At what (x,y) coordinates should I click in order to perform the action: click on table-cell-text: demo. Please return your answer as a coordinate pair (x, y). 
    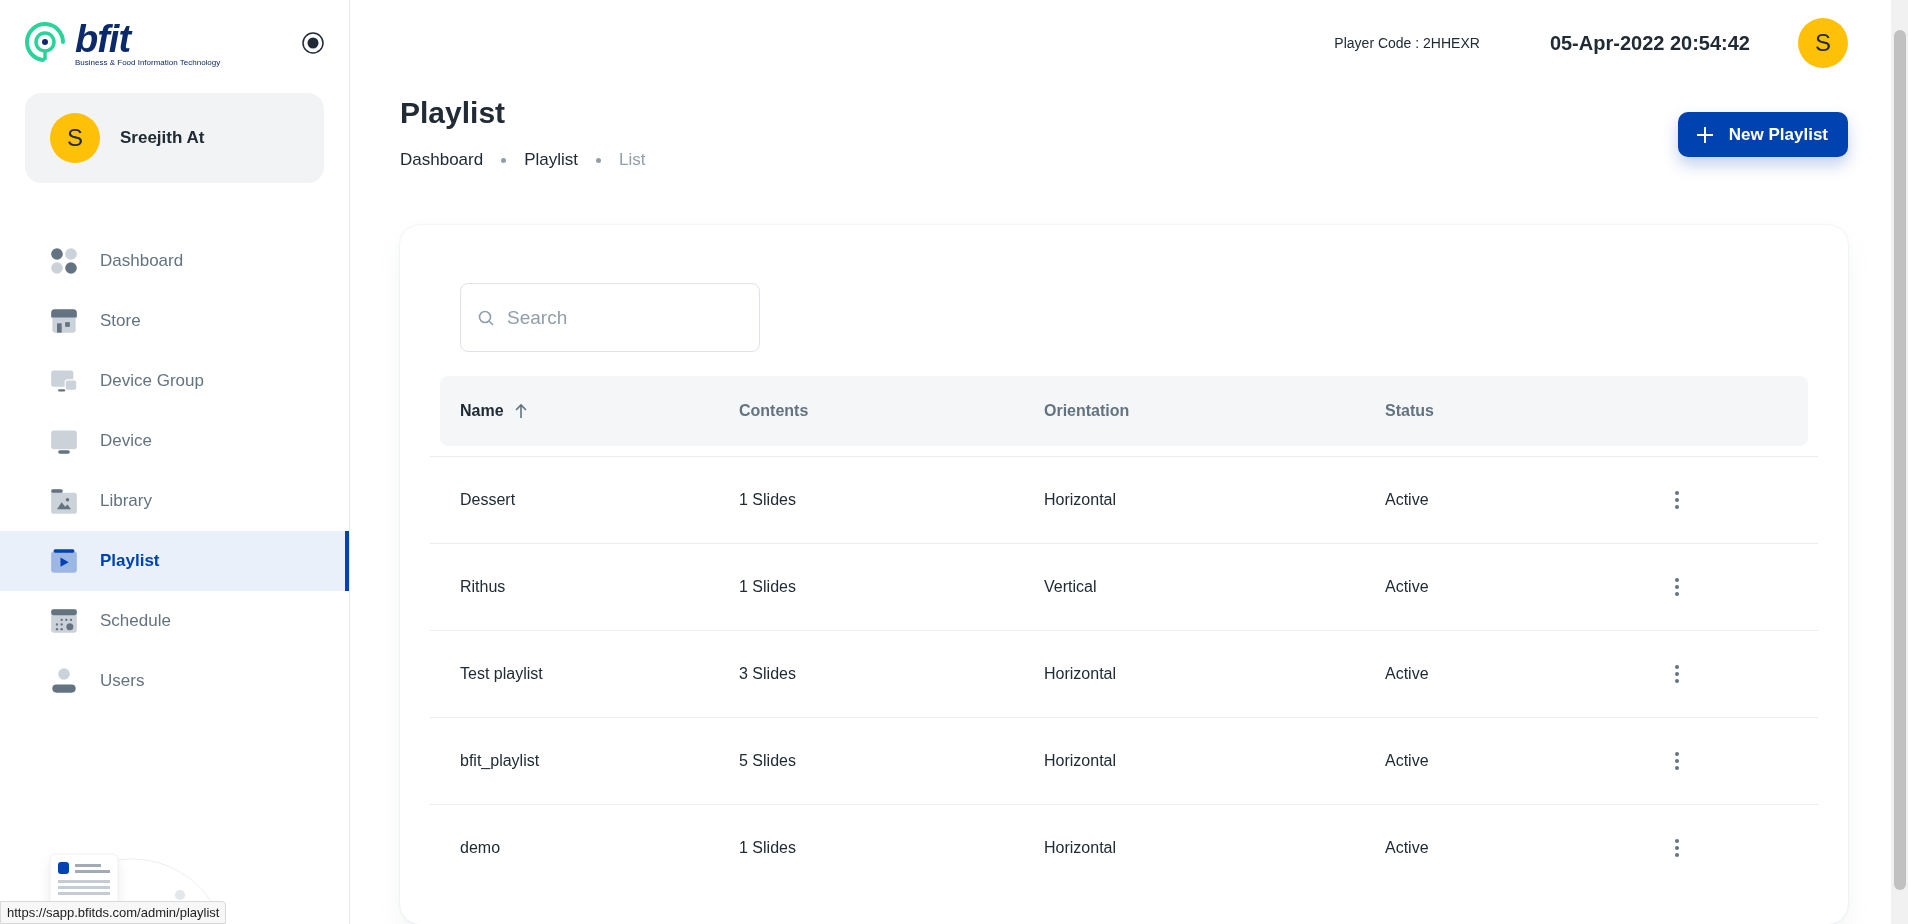
    Looking at the image, I should click on (481, 848).